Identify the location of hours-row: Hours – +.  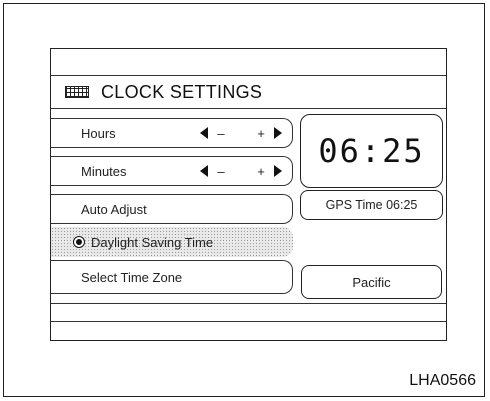
(172, 133).